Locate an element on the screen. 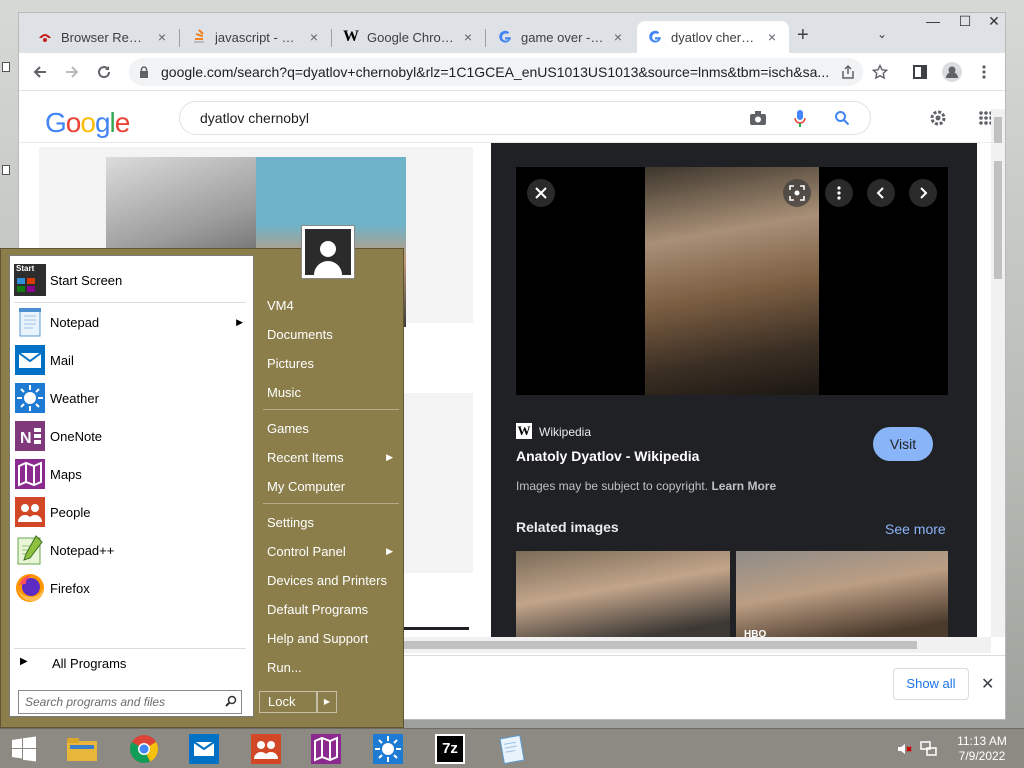 The width and height of the screenshot is (1024, 768). notepadpp-icon is located at coordinates (30, 550).